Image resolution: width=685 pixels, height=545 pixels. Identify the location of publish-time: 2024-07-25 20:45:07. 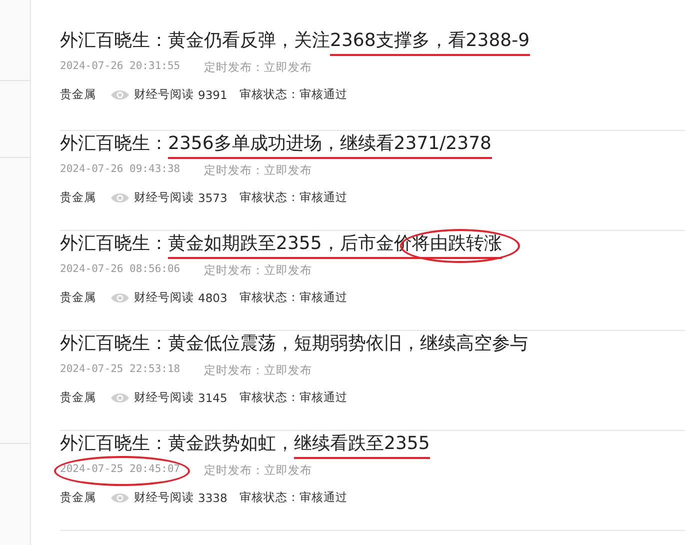
(123, 470).